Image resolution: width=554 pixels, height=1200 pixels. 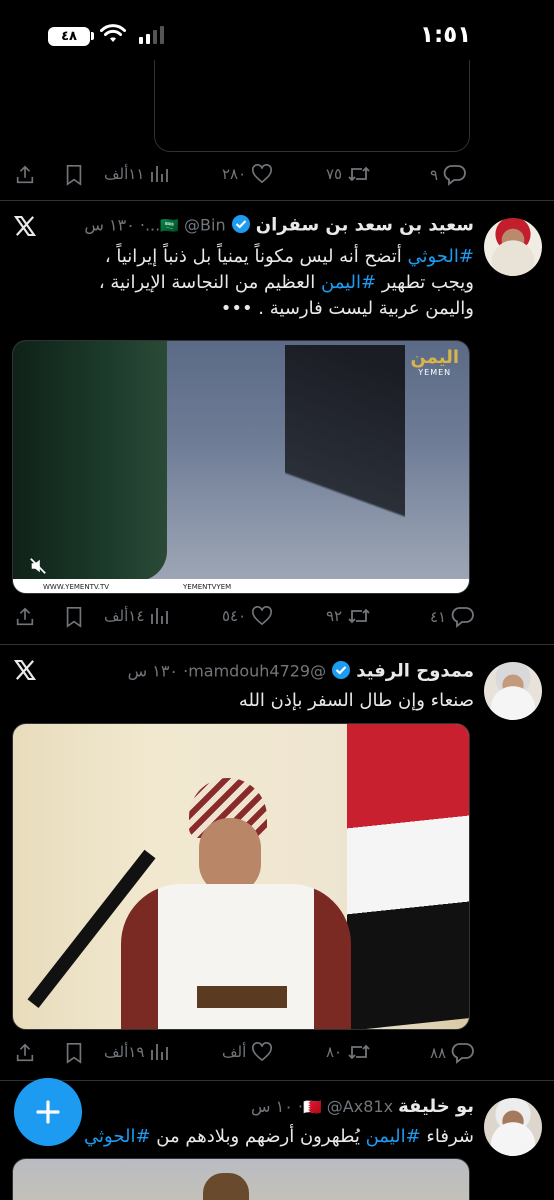 I want to click on likes-count: ألف, so click(x=234, y=1052).